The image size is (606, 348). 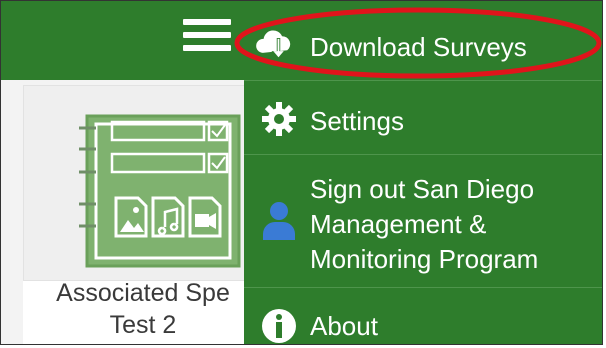 What do you see at coordinates (423, 316) in the screenshot?
I see `menu-item-about: About` at bounding box center [423, 316].